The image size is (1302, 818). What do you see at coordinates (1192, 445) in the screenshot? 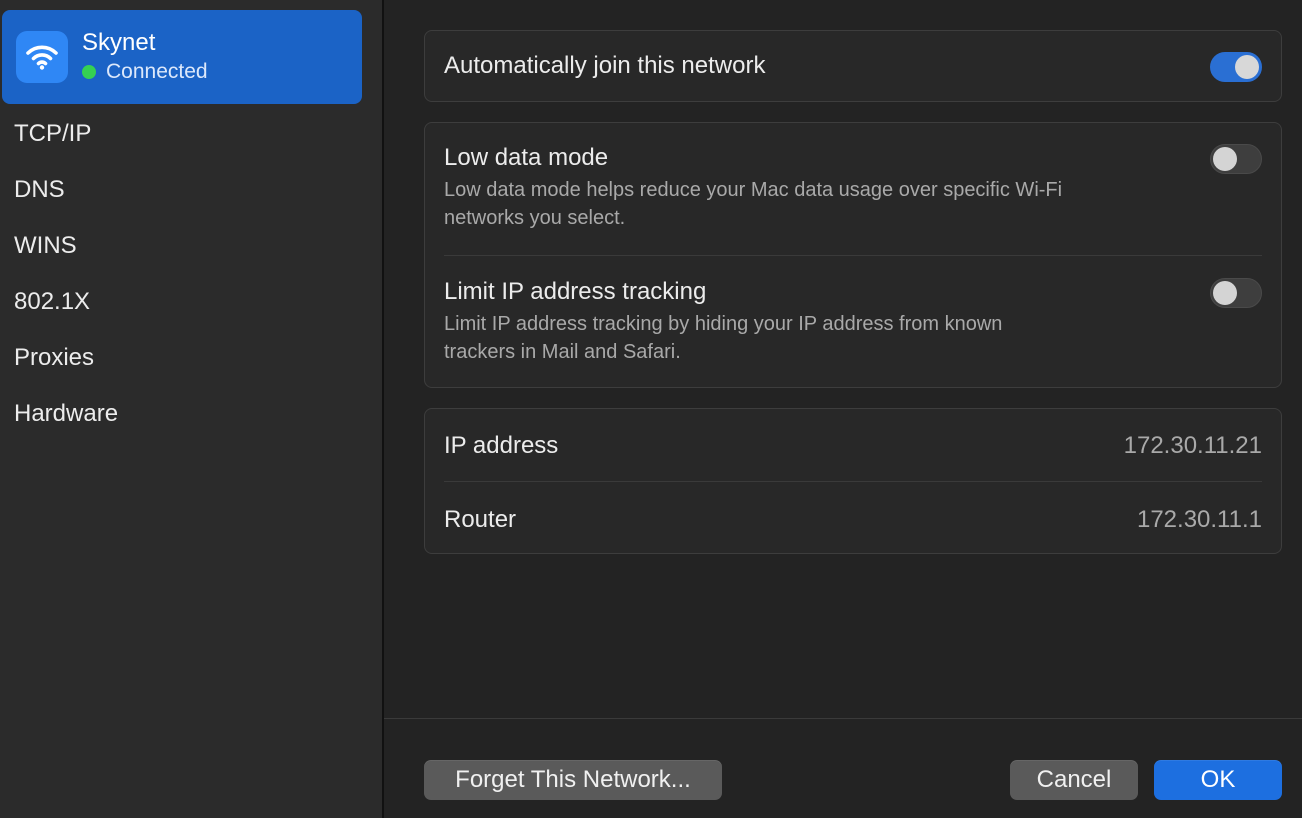
I see `ip-address-value: 172.30.11.21` at bounding box center [1192, 445].